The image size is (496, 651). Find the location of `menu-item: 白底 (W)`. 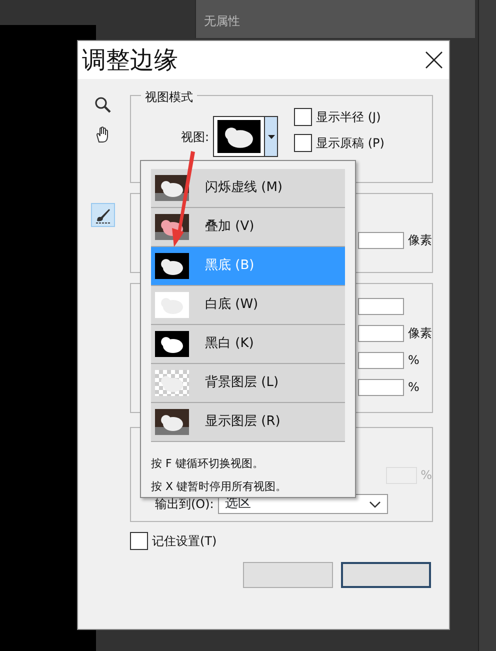

menu-item: 白底 (W) is located at coordinates (248, 305).